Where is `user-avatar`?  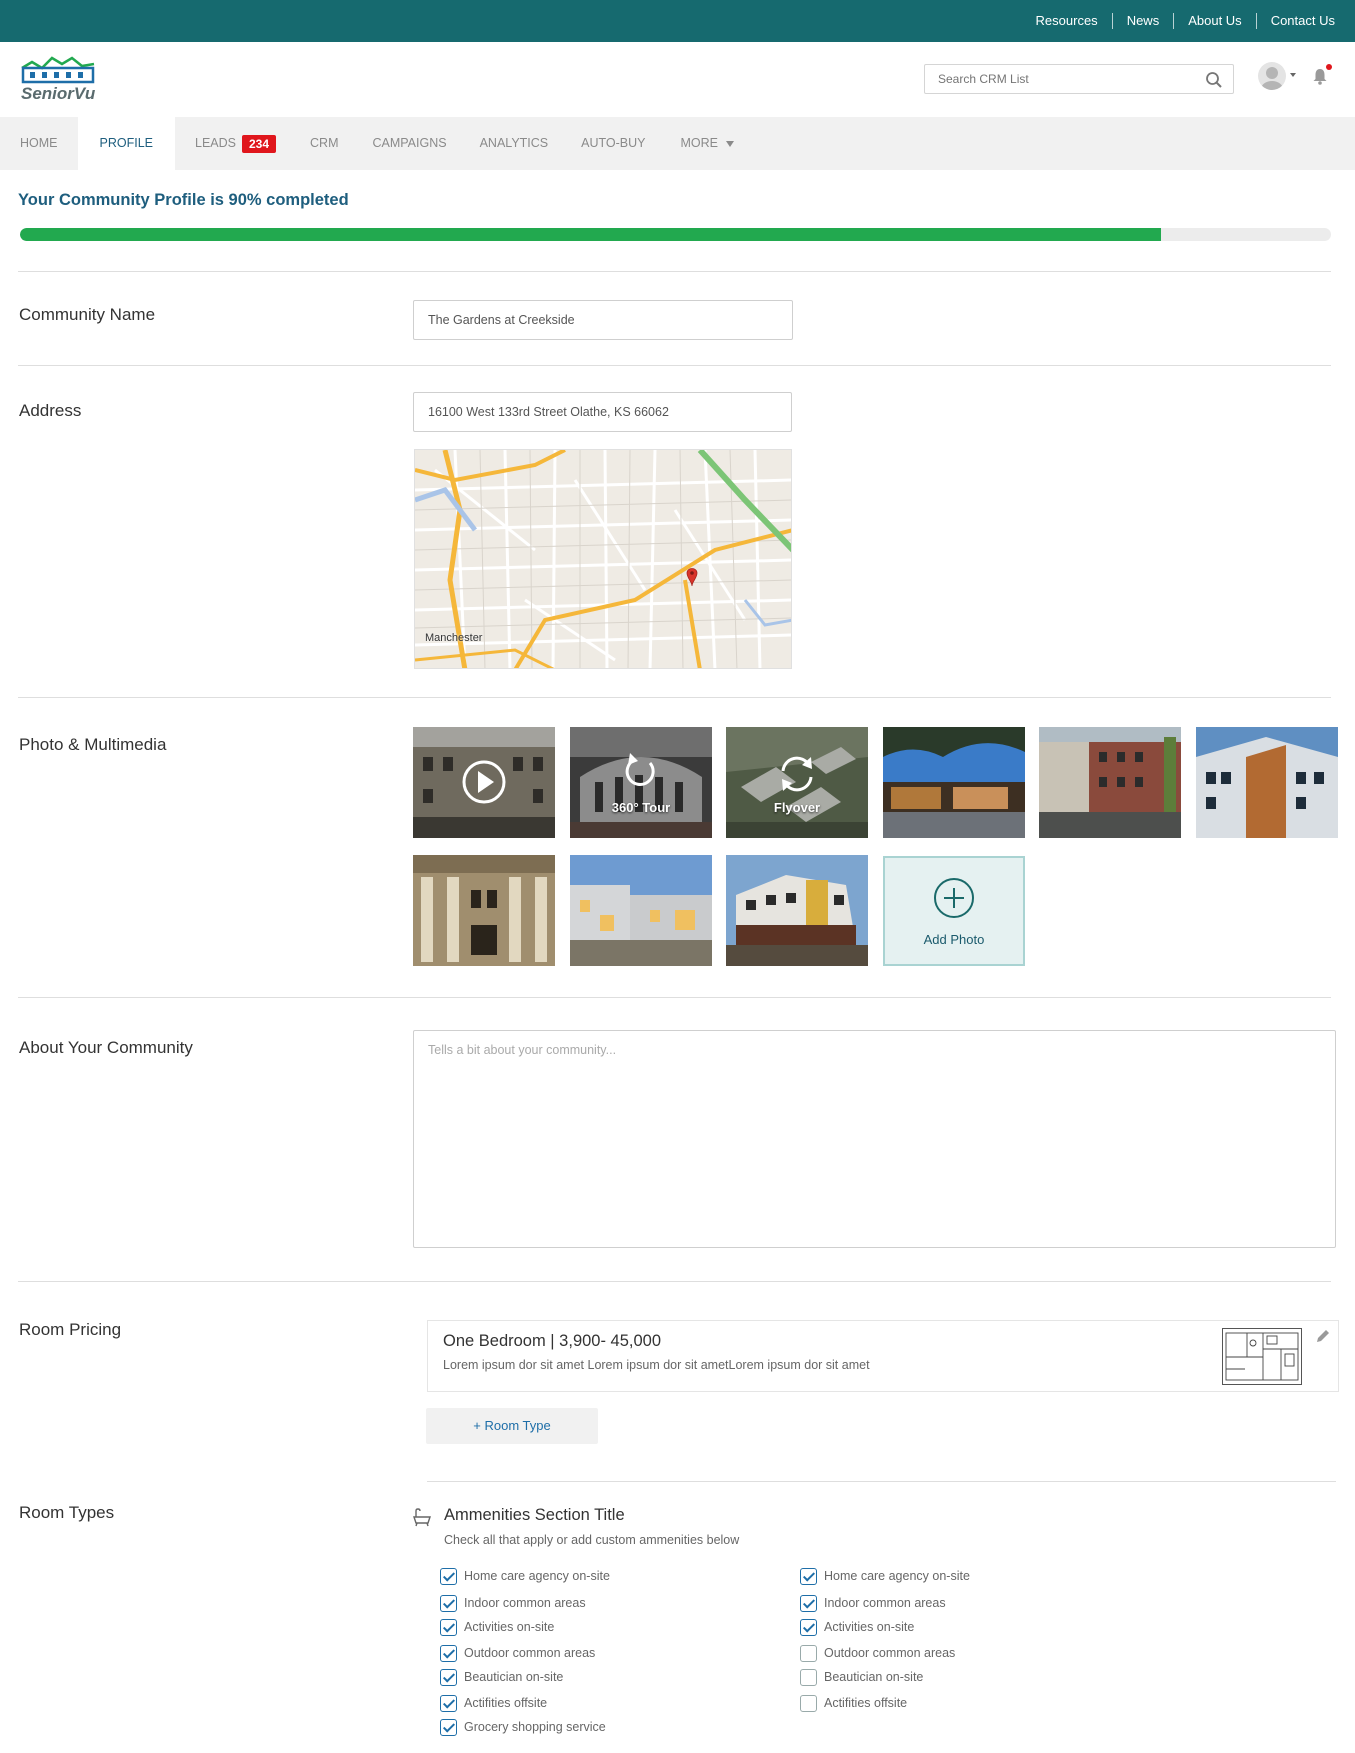
user-avatar is located at coordinates (1272, 76).